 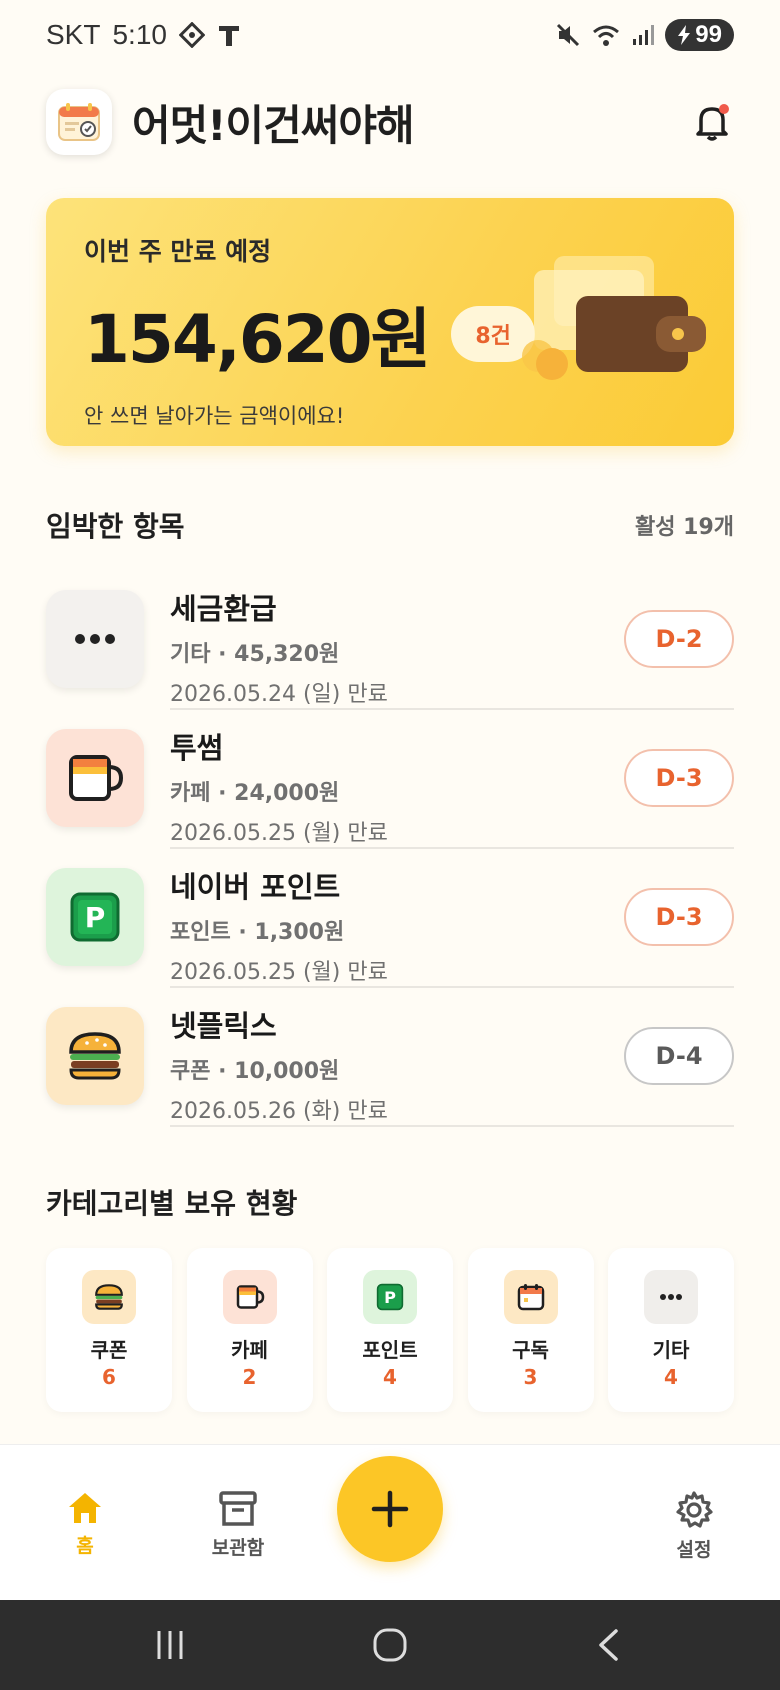 What do you see at coordinates (109, 1377) in the screenshot?
I see `category-count: 6` at bounding box center [109, 1377].